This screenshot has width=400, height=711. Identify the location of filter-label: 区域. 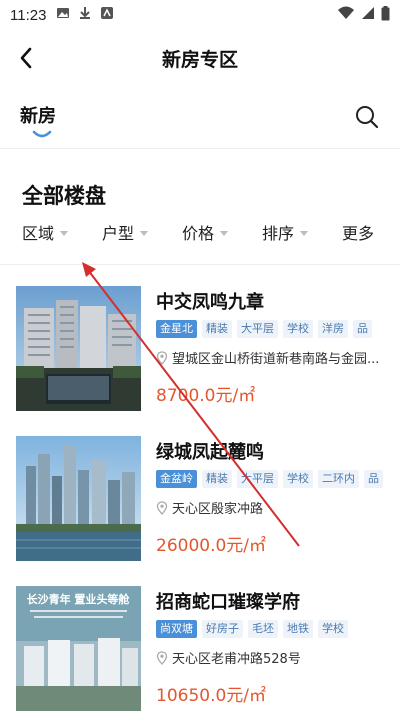
(38, 233).